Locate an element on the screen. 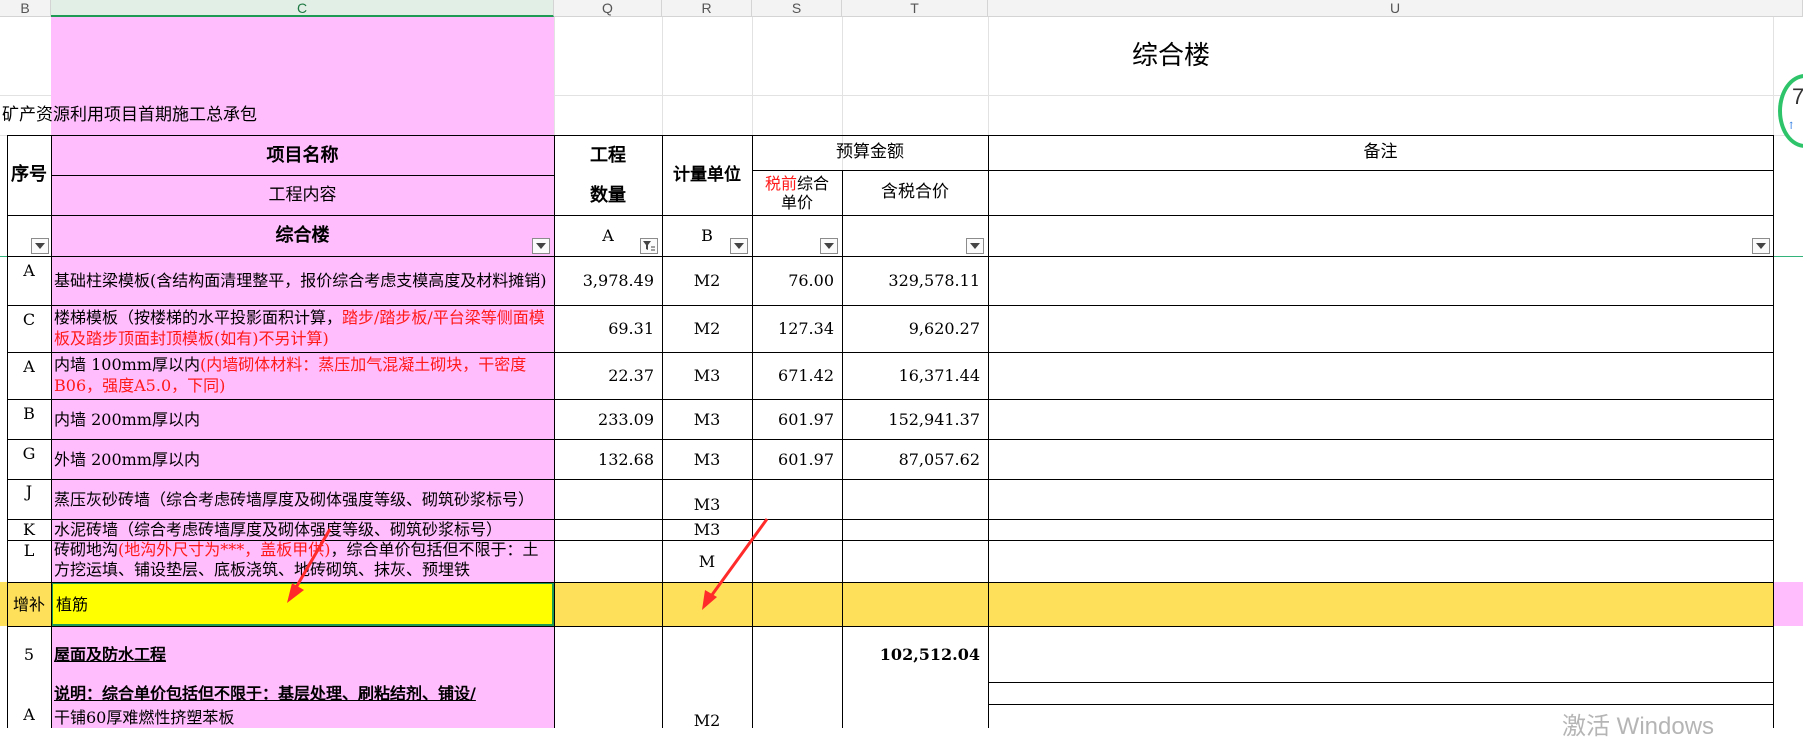 This screenshot has height=741, width=1803. header-qty-bottom: 数量 is located at coordinates (608, 195).